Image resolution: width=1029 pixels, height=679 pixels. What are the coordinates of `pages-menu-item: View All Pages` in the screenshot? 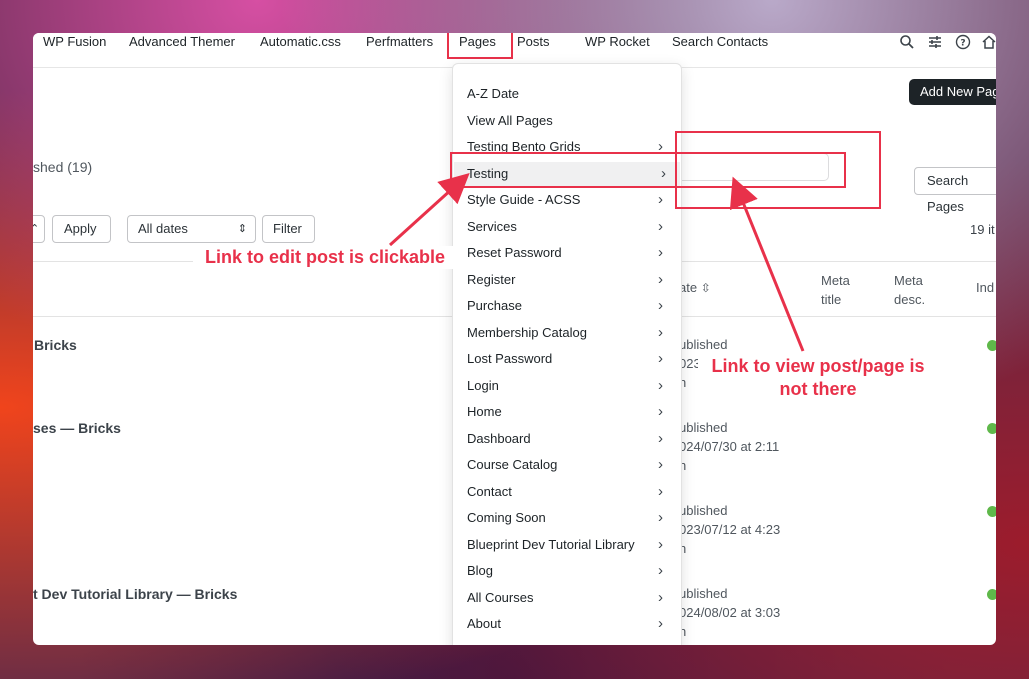 It's located at (572, 121).